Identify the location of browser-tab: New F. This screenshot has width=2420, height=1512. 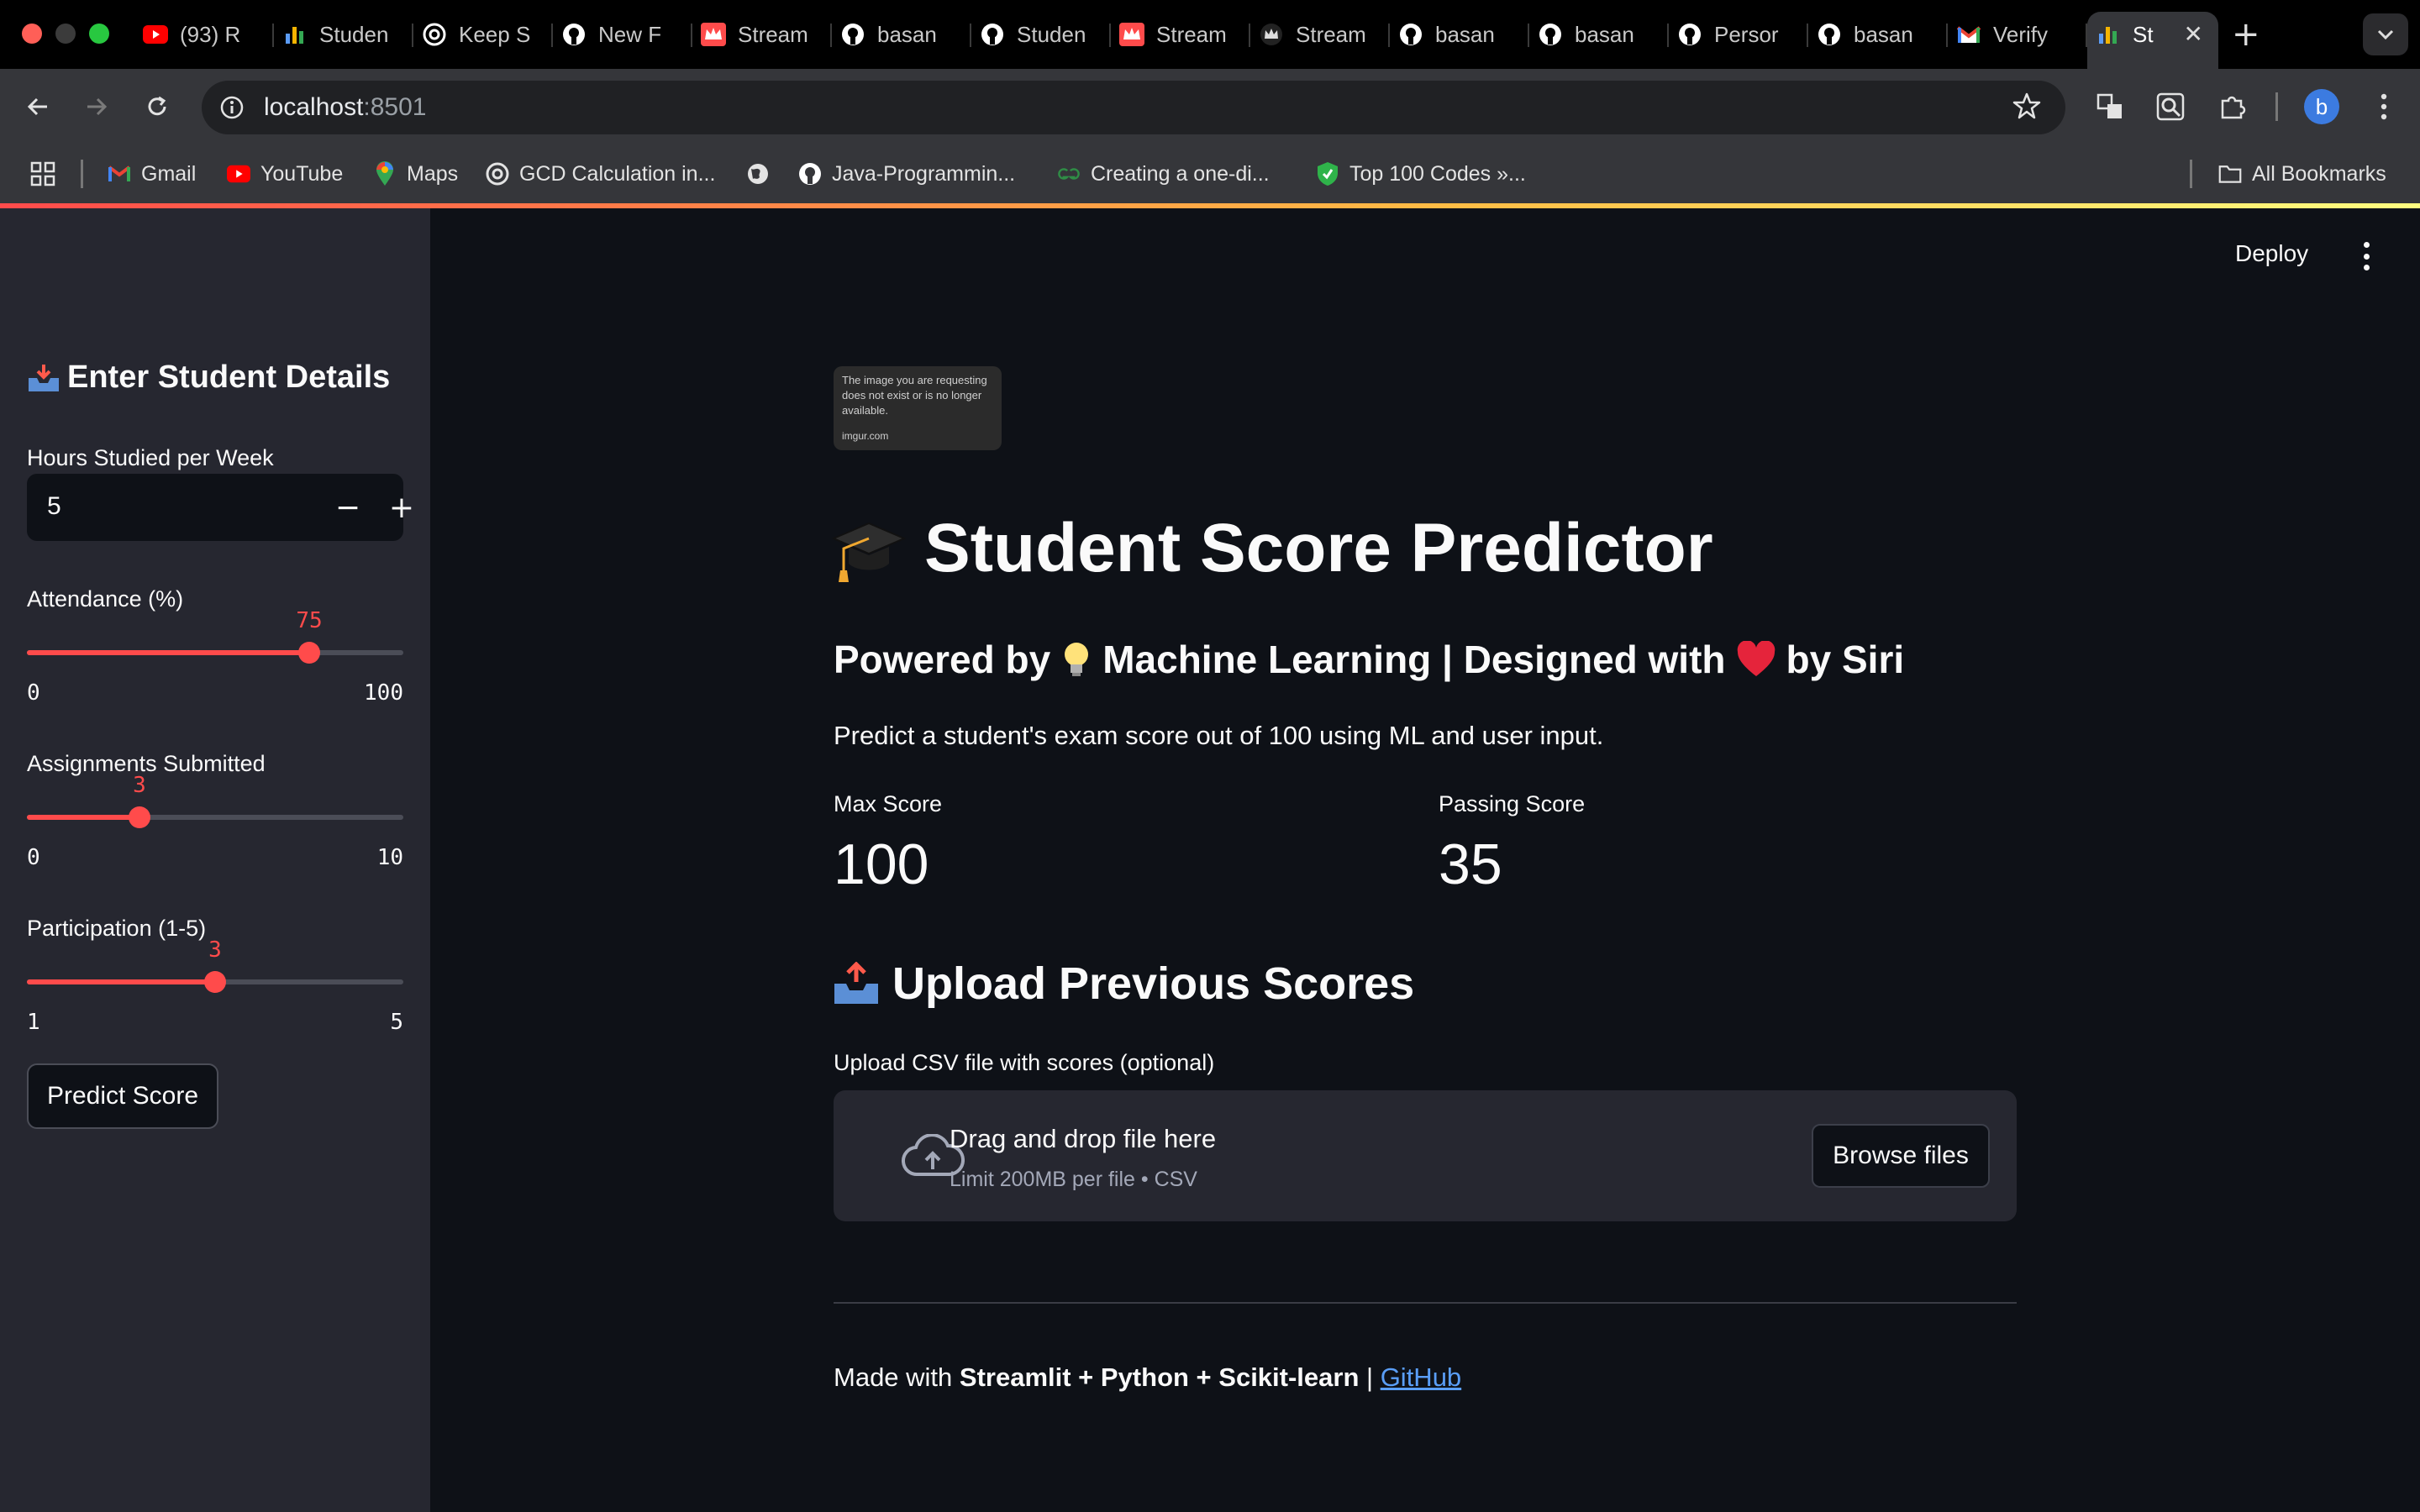
(622, 34).